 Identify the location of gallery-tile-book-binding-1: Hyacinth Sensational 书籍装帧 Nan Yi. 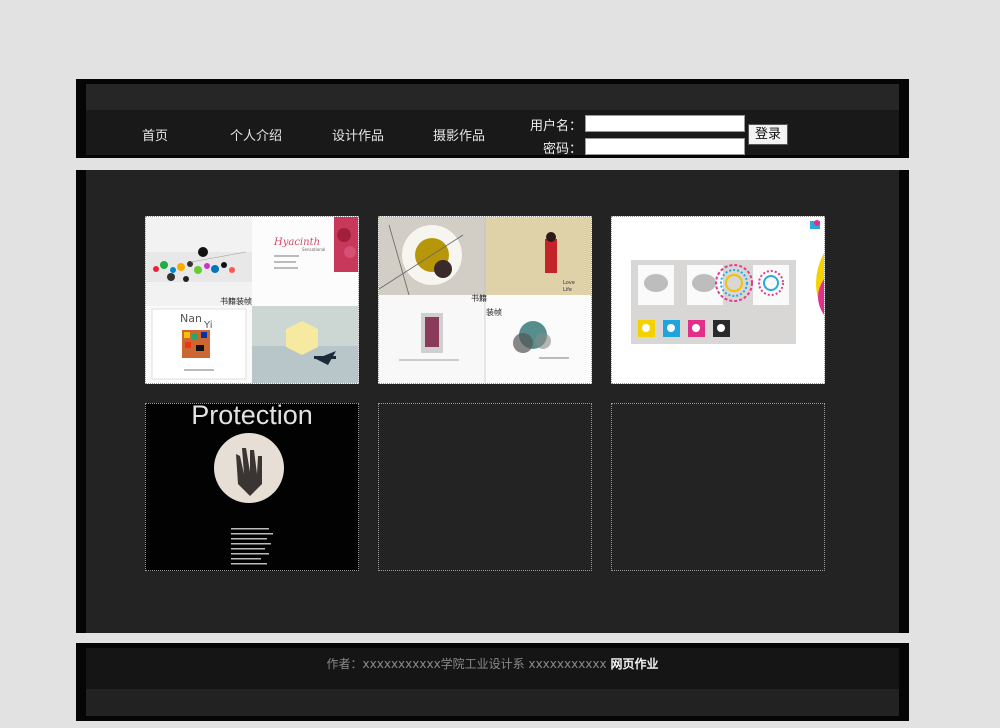
(252, 300).